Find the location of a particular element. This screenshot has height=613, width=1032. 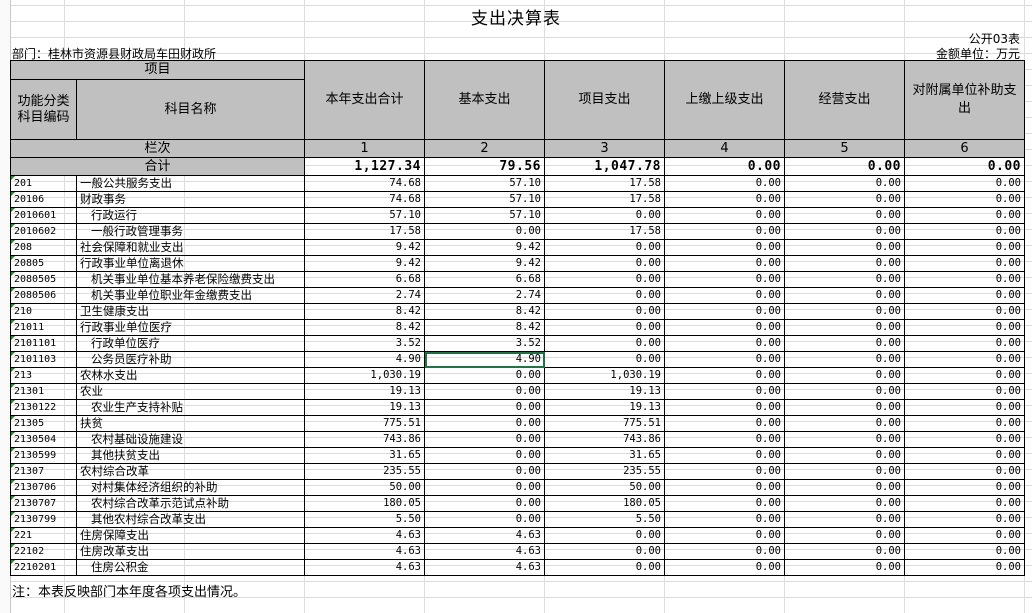

subject-name-cell: 住房公积金 is located at coordinates (190, 567).